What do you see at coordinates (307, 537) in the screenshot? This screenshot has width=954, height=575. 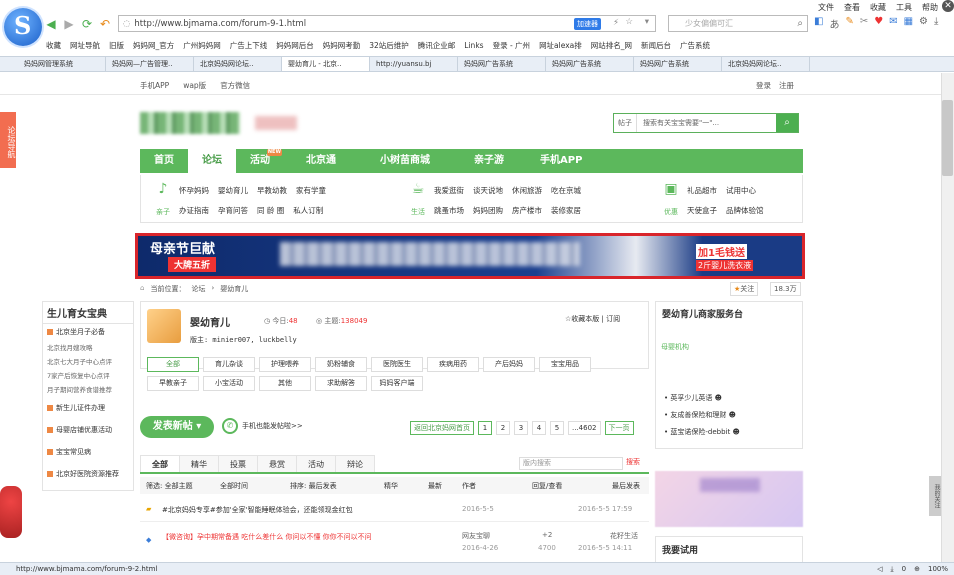 I see `thread-title: 【微咨询】孕中期常备遇 吃什么差什么 你问以不懂 你你不问以不问` at bounding box center [307, 537].